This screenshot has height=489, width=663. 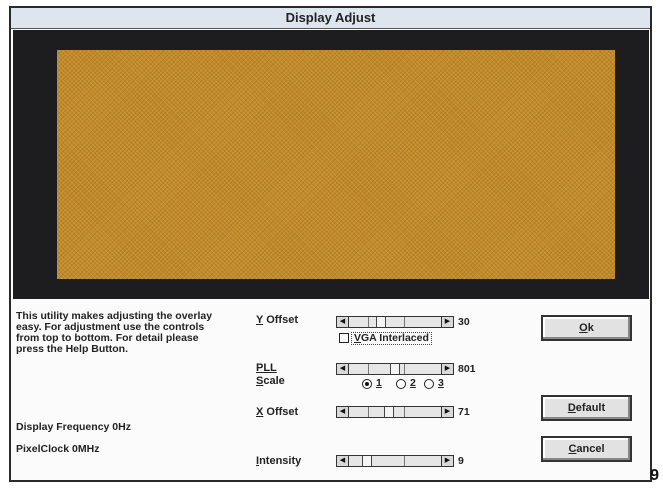 What do you see at coordinates (277, 412) in the screenshot?
I see `x-offset-label: X Offset` at bounding box center [277, 412].